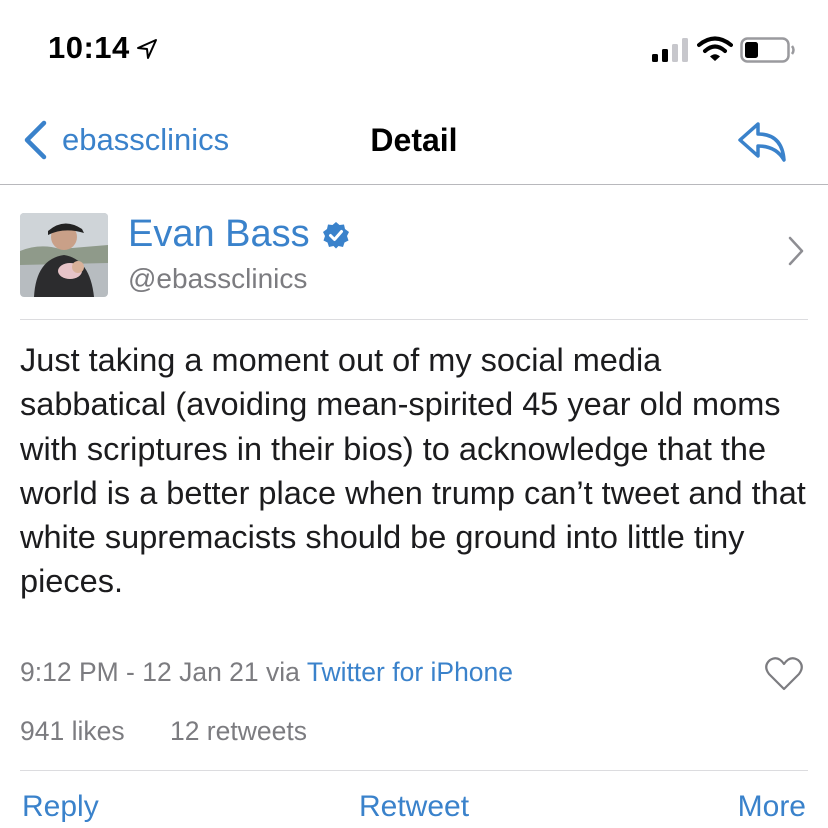  Describe the element at coordinates (283, 672) in the screenshot. I see `tweet-via: via` at that location.